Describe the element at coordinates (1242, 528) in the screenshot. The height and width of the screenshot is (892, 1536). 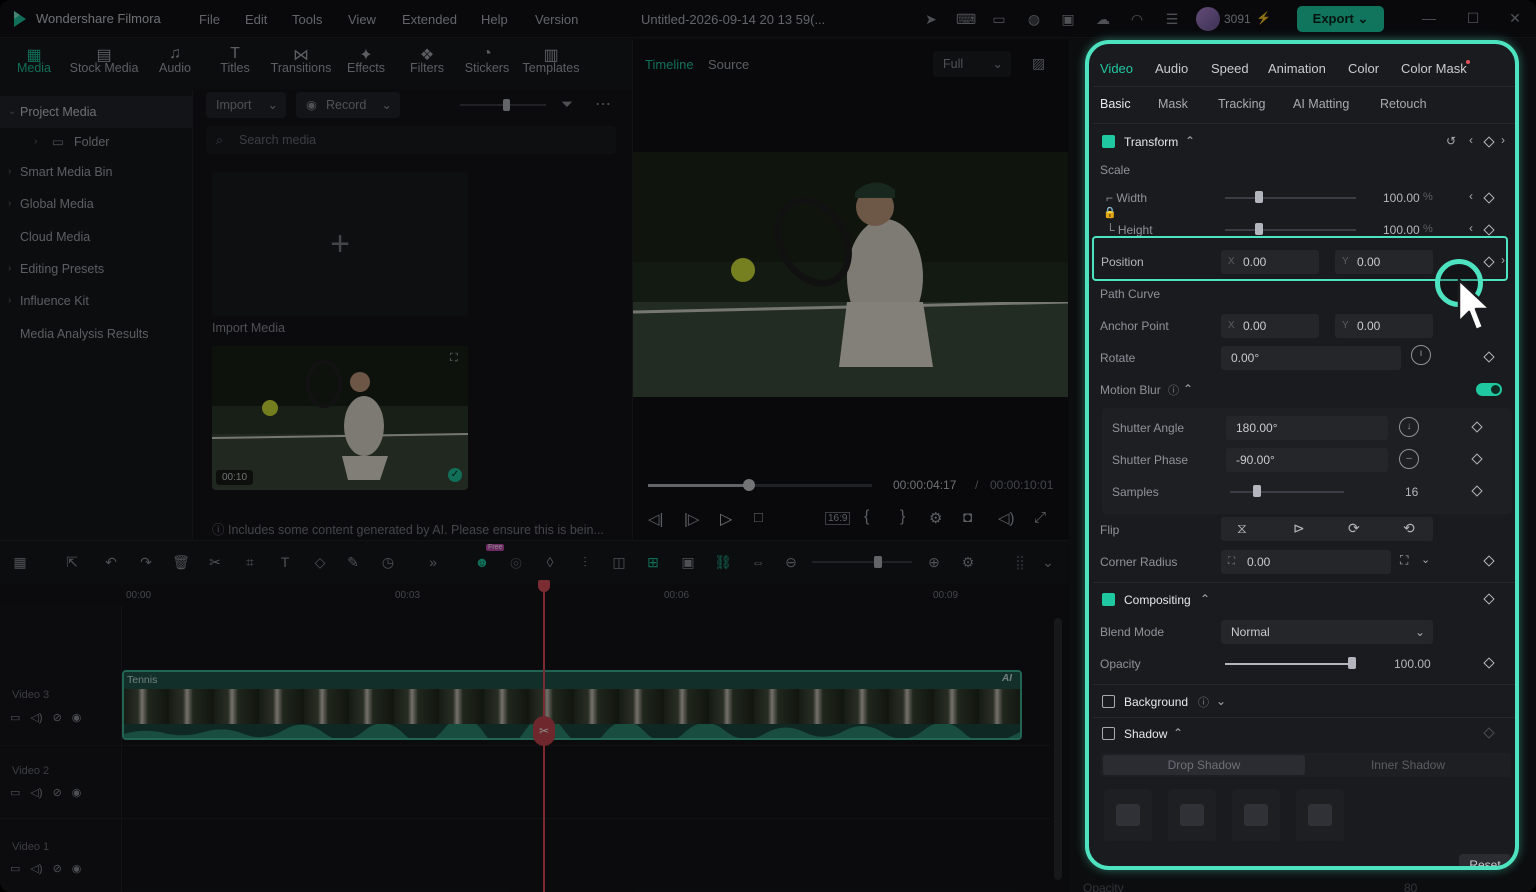
I see `flip-horizontal-icon: ⧖` at that location.